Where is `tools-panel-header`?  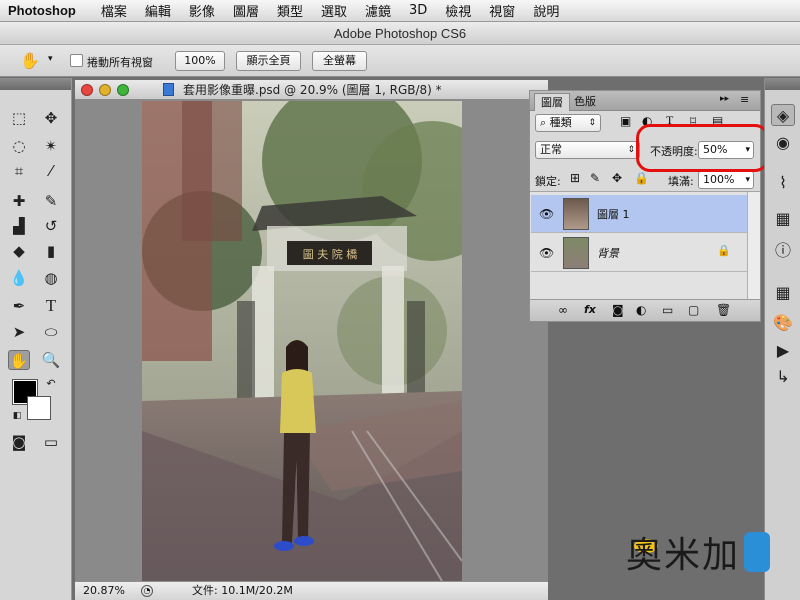
tools-panel-header is located at coordinates (35, 84).